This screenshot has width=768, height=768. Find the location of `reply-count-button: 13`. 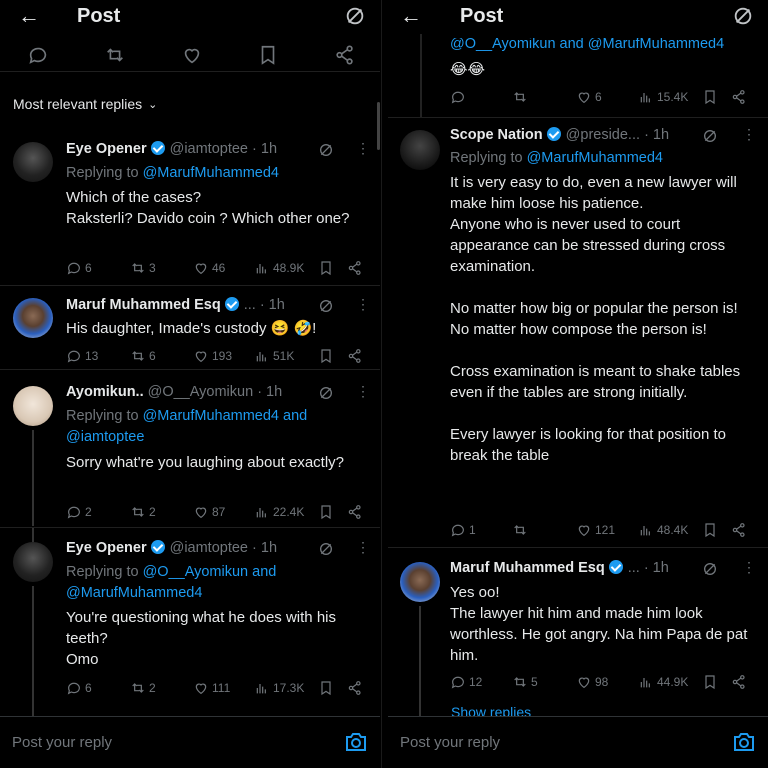

reply-count-button: 13 is located at coordinates (82, 356).